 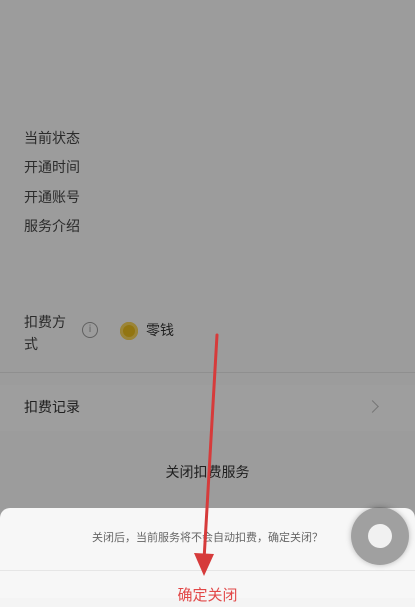 What do you see at coordinates (207, 570) in the screenshot?
I see `sheet-divider` at bounding box center [207, 570].